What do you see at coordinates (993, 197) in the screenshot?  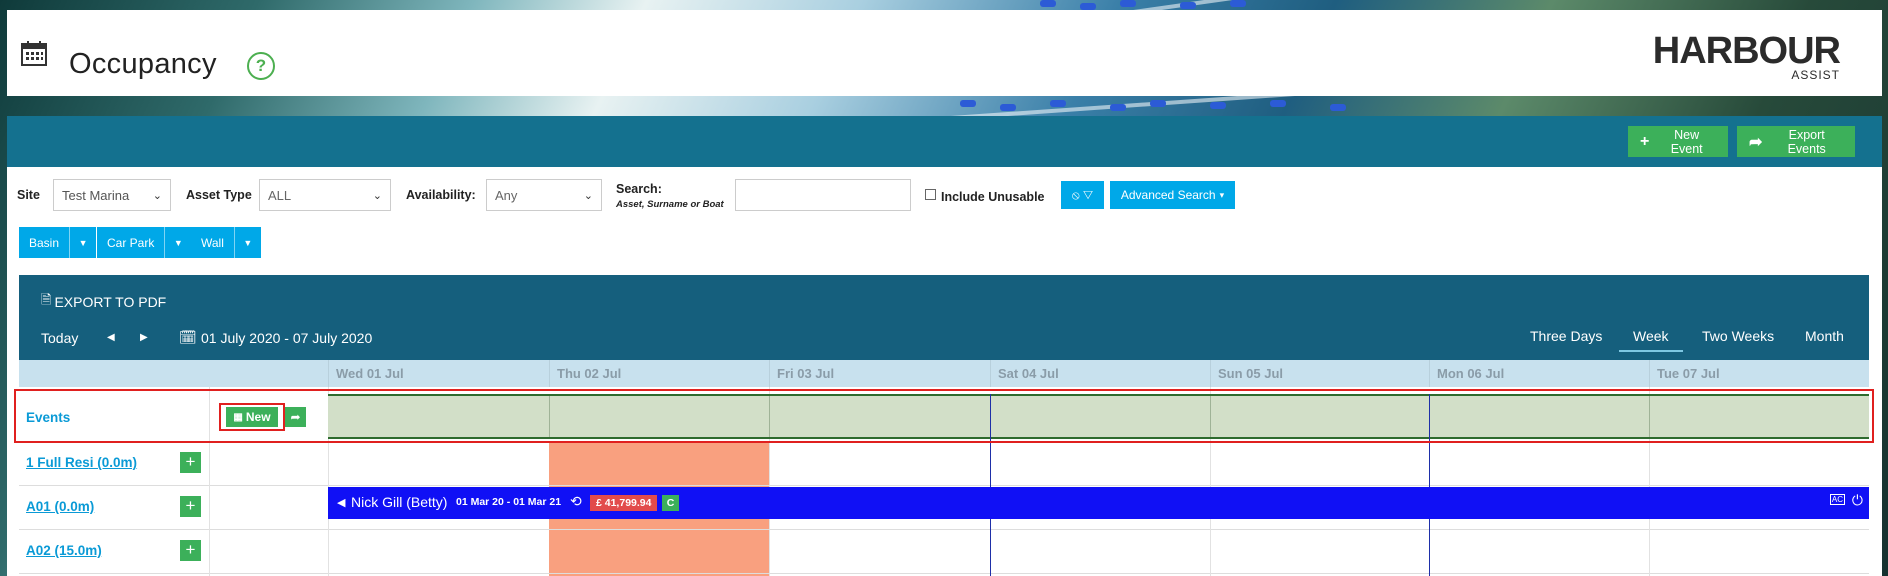 I see `include-unusable-label: Include Unusable` at bounding box center [993, 197].